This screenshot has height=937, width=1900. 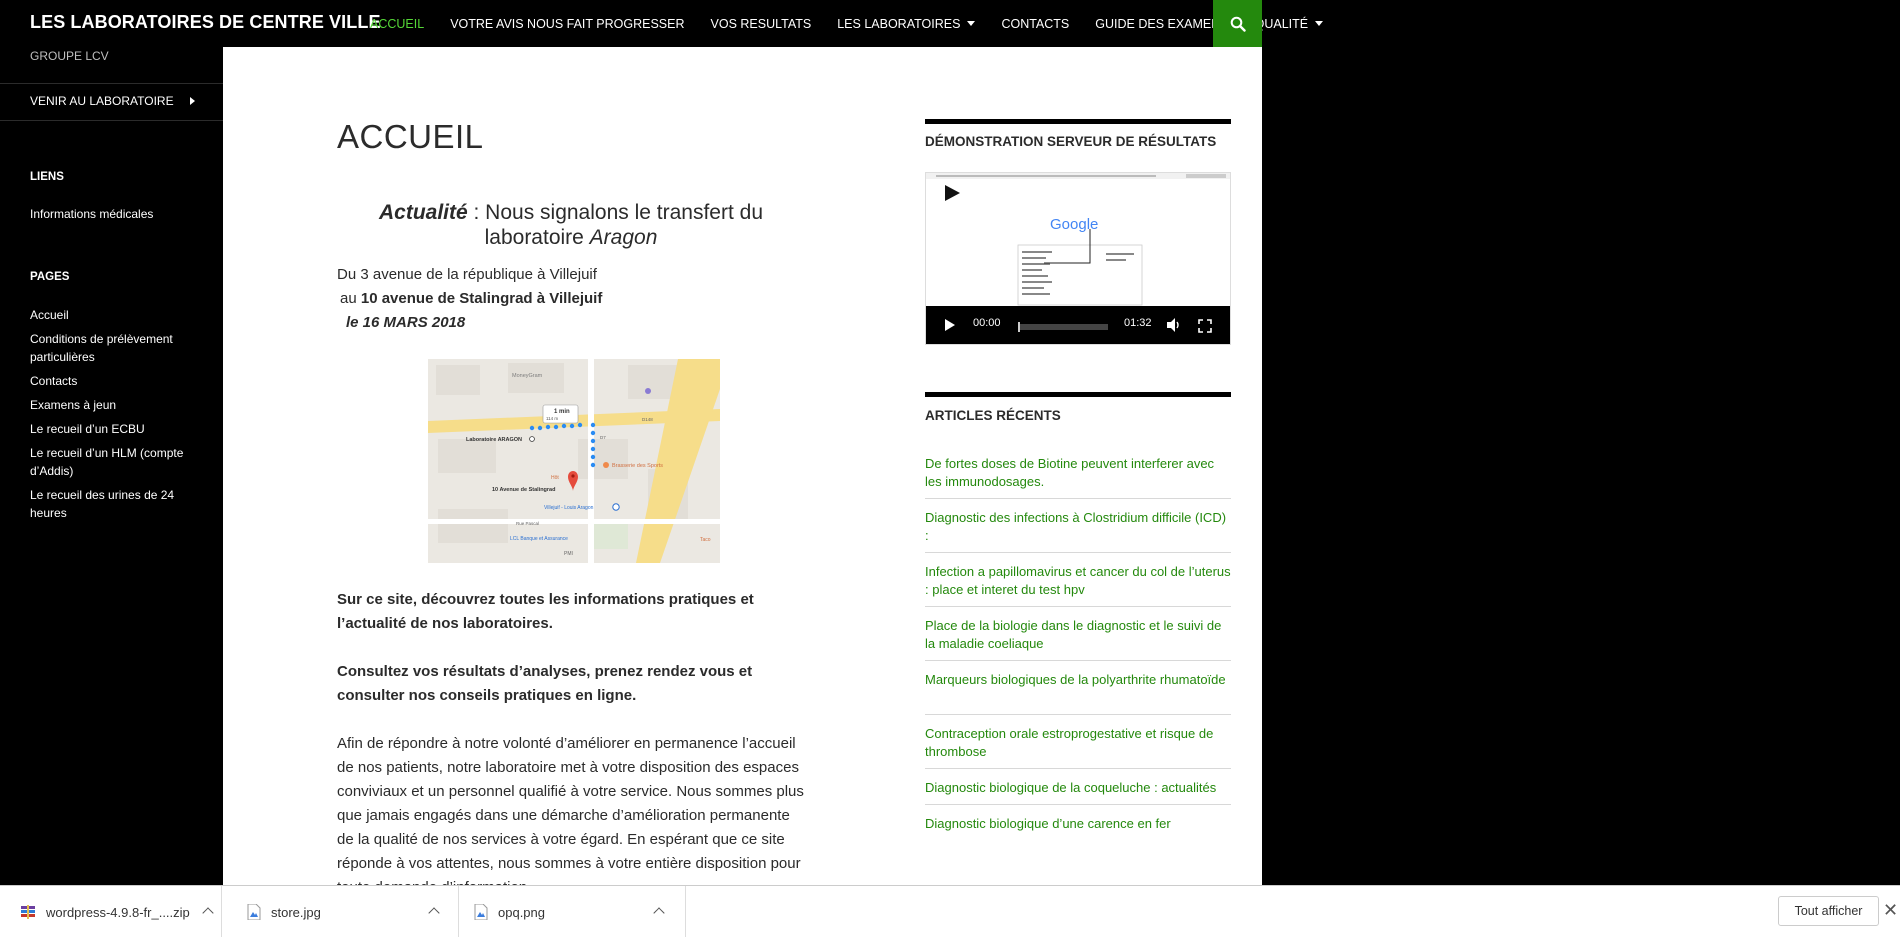 I want to click on sidebar-item-venir-au-laboratoire: VENIR AU LABORATOIRE, so click(x=112, y=101).